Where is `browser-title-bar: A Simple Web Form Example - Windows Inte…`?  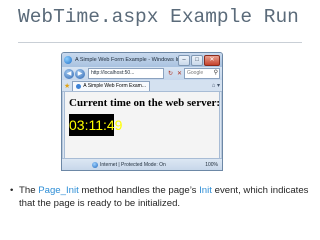
browser-title-bar: A Simple Web Form Example - Windows Inte… is located at coordinates (142, 60).